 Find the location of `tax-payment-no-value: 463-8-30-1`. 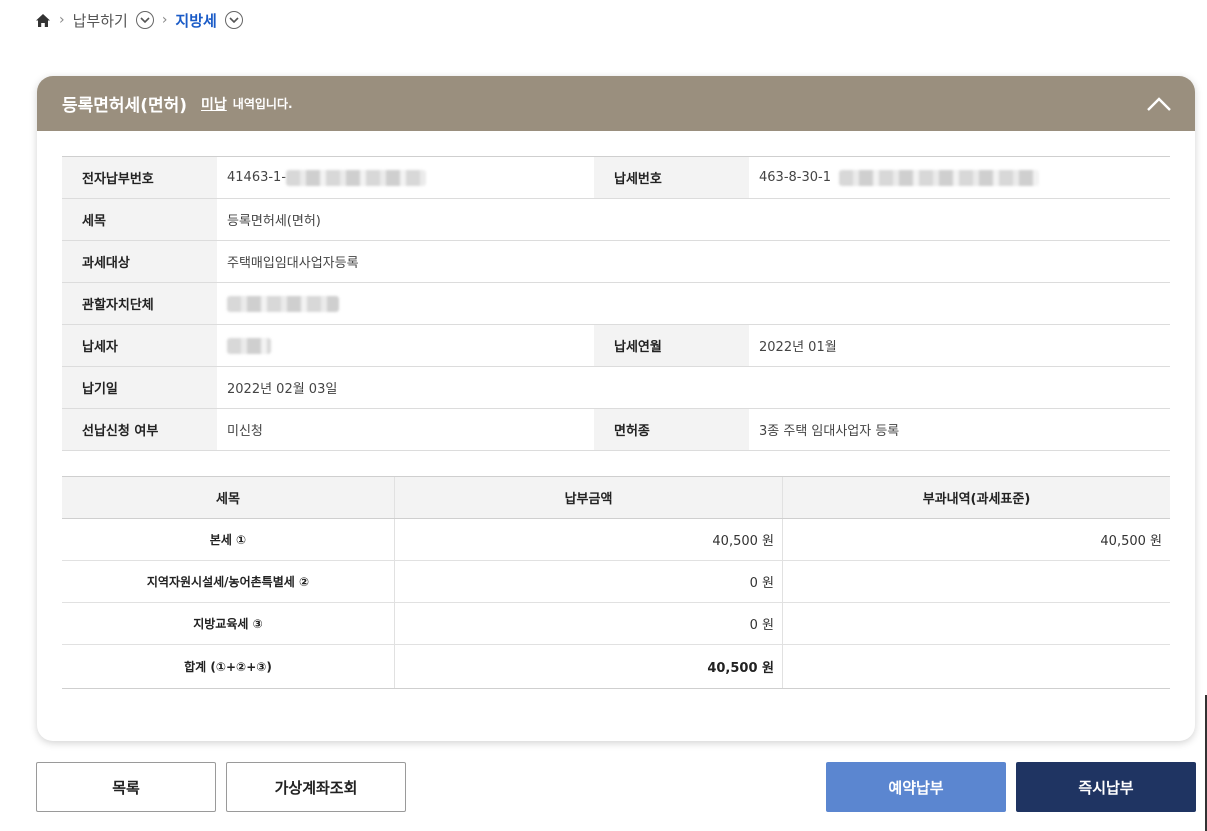

tax-payment-no-value: 463-8-30-1 is located at coordinates (959, 177).